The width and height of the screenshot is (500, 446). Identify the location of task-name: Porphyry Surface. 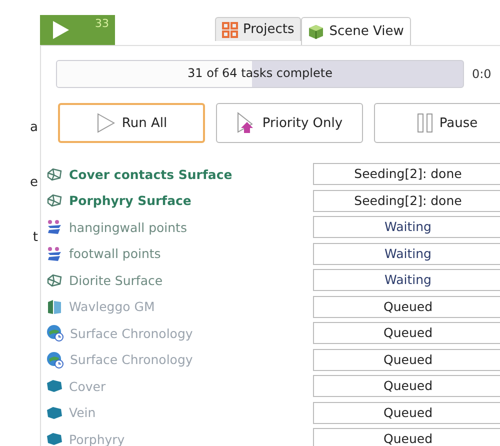
(130, 200).